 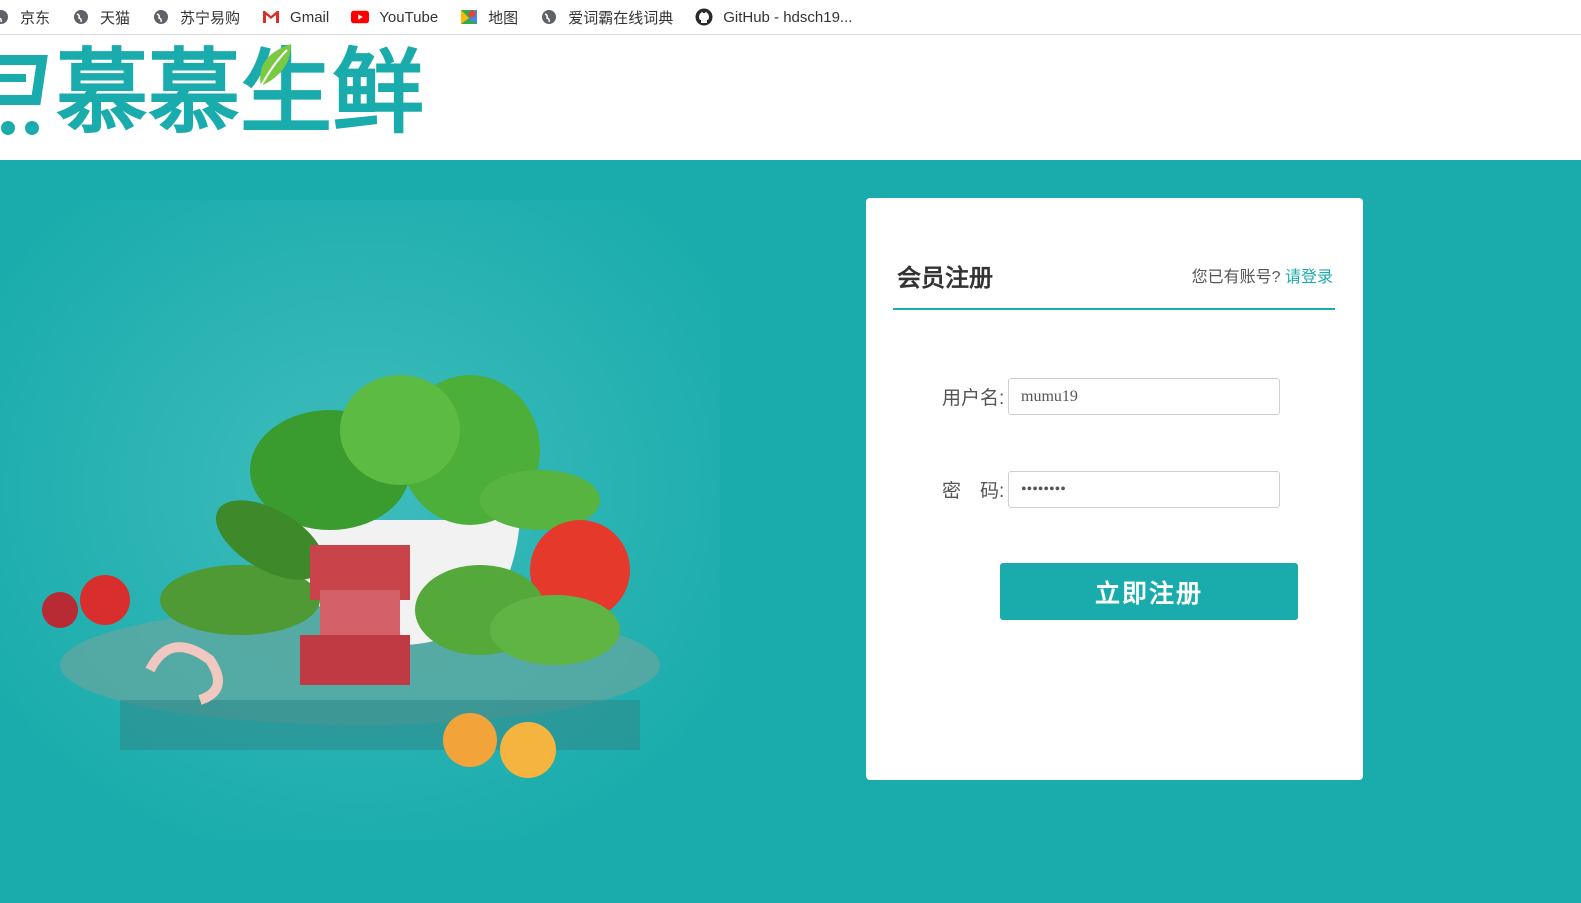 What do you see at coordinates (409, 17) in the screenshot?
I see `bookmark-label: YouTube` at bounding box center [409, 17].